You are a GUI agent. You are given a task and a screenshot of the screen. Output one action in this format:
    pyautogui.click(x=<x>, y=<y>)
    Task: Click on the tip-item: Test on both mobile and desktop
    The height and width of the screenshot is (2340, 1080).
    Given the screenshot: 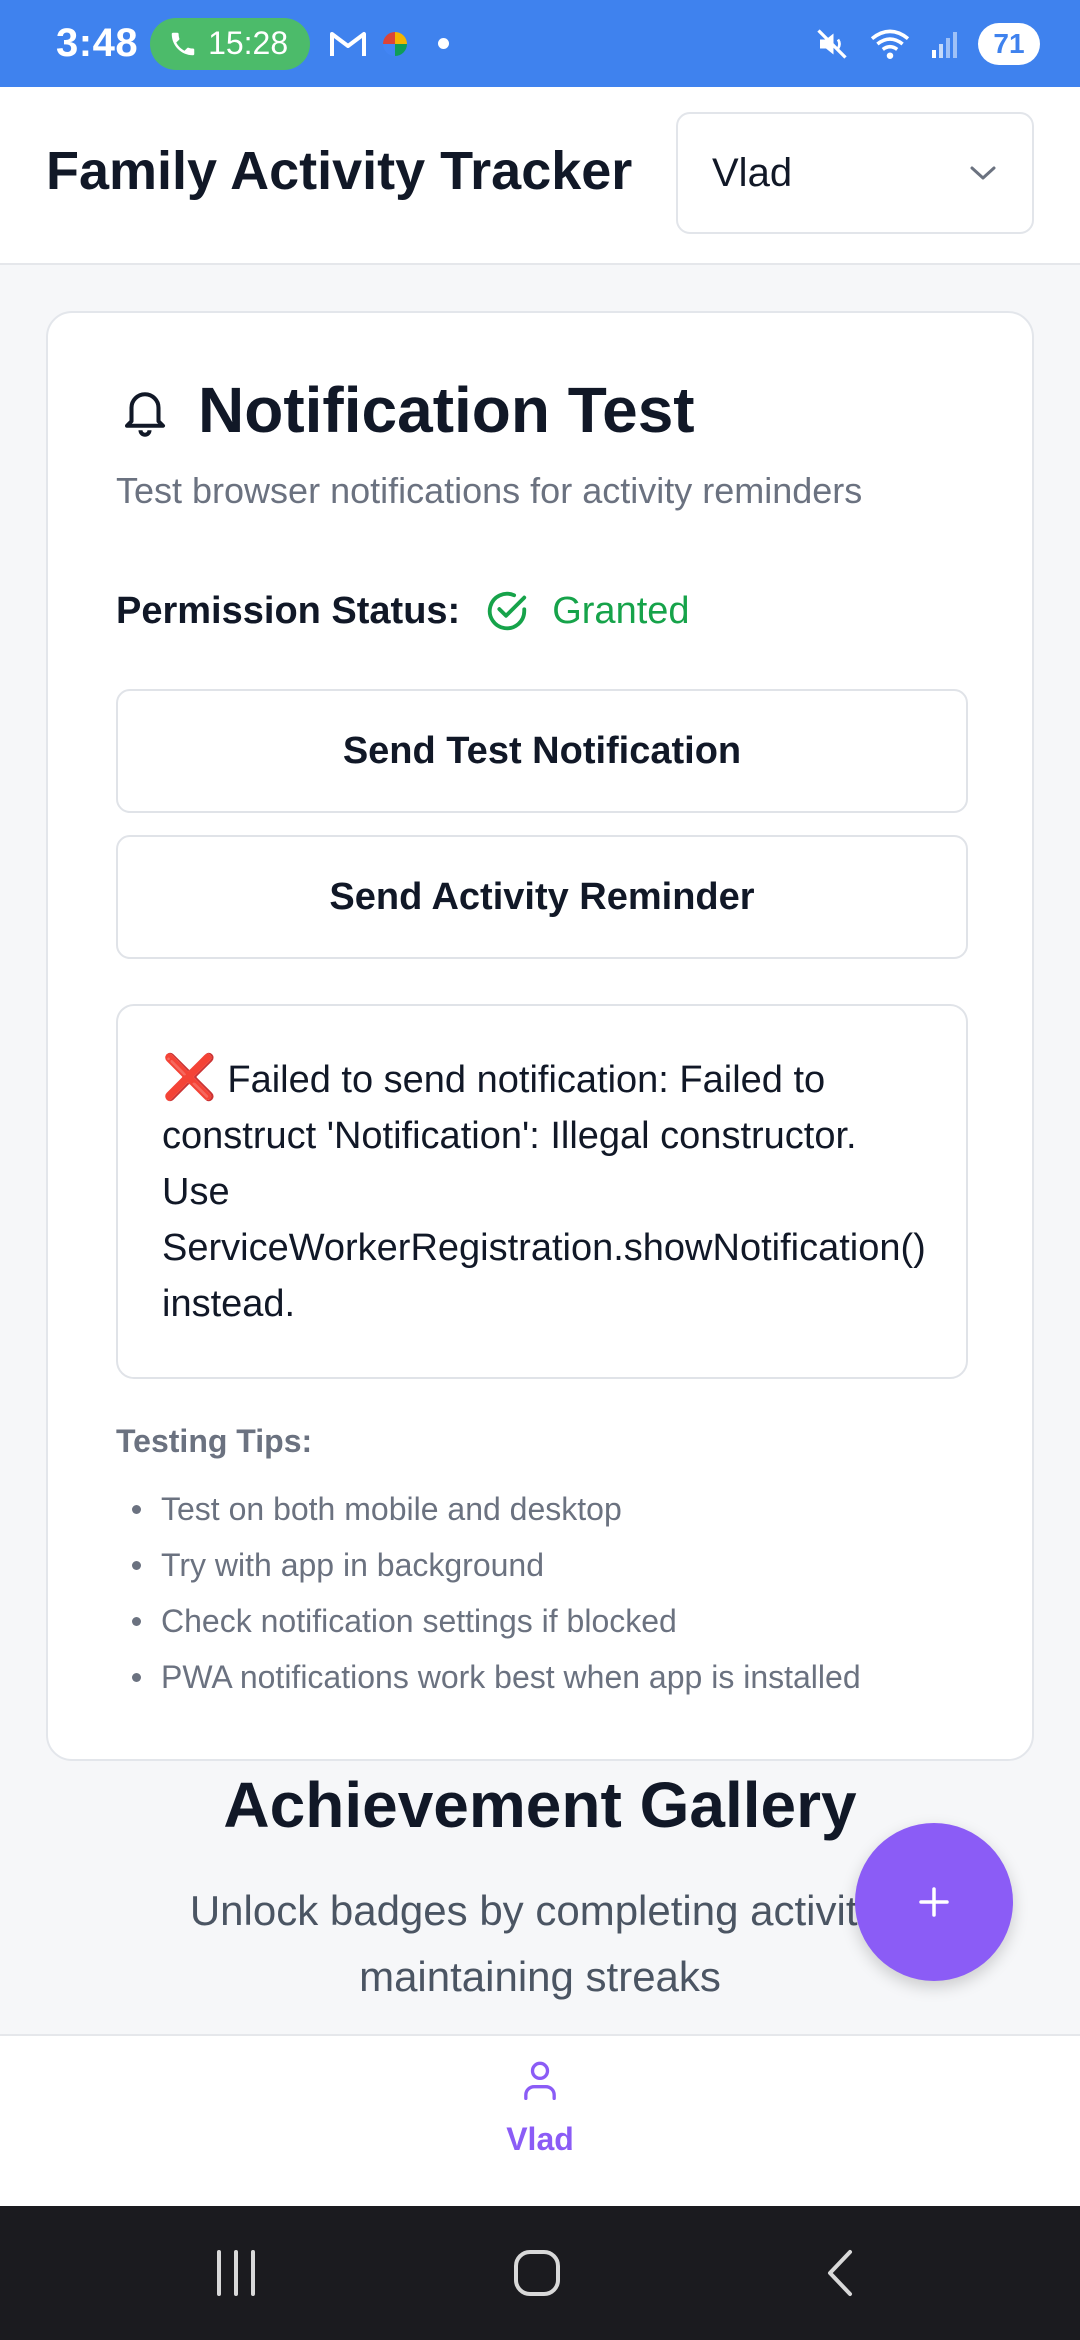 What is the action you would take?
    pyautogui.click(x=496, y=1509)
    